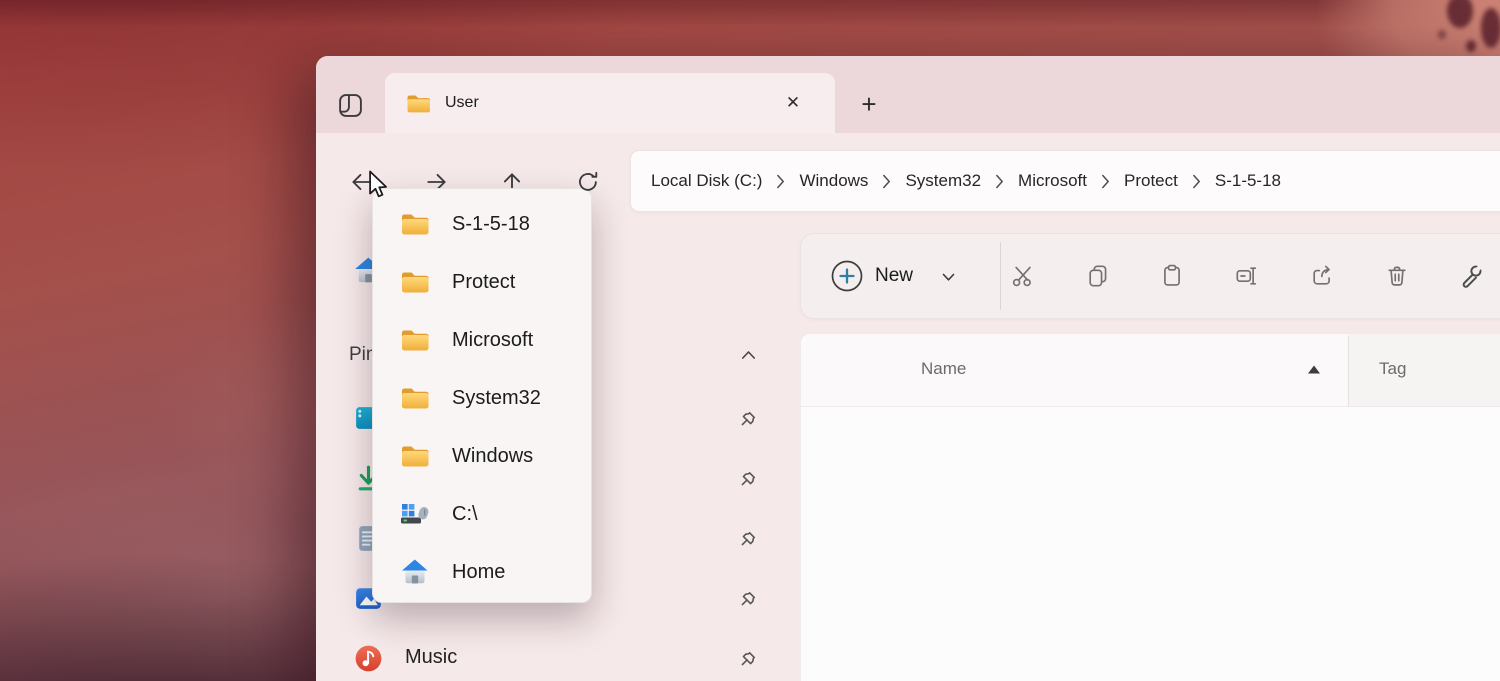 This screenshot has width=1500, height=681. I want to click on breadcrumb-item: S-1-5-18, so click(1248, 181).